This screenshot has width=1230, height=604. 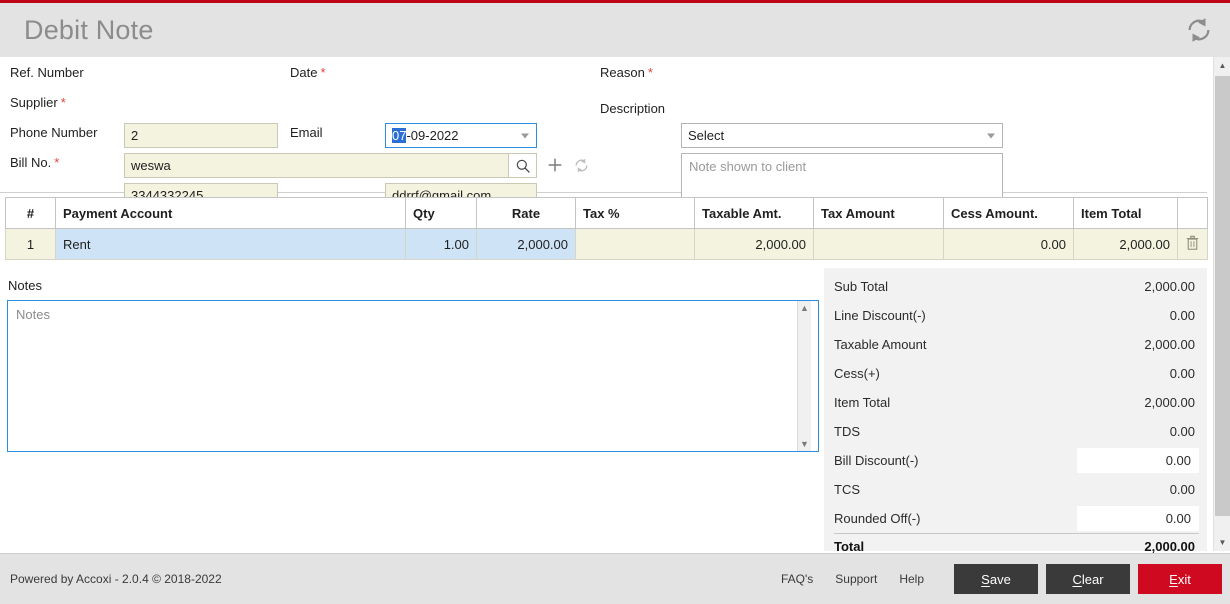 I want to click on total-row-cess: Cess(+) 0.00, so click(x=1016, y=373).